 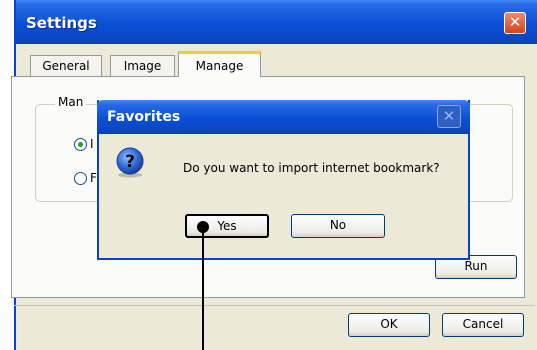 I want to click on dialog-message: Do you want to import internet bookmark?, so click(x=311, y=168).